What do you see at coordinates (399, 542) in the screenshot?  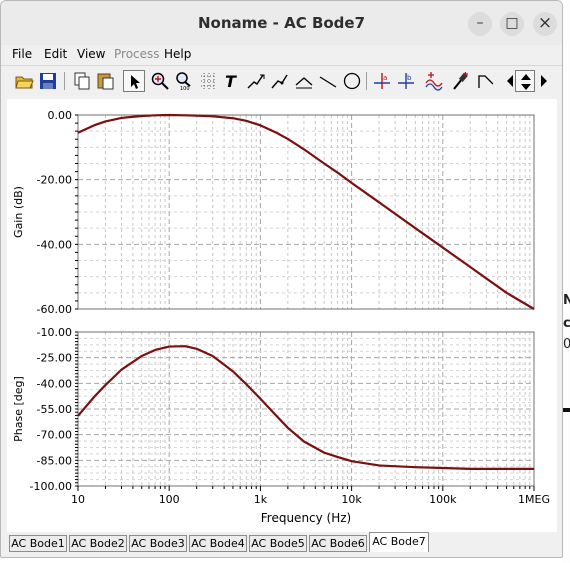 I see `tab-ac-bode7: AC Bode7` at bounding box center [399, 542].